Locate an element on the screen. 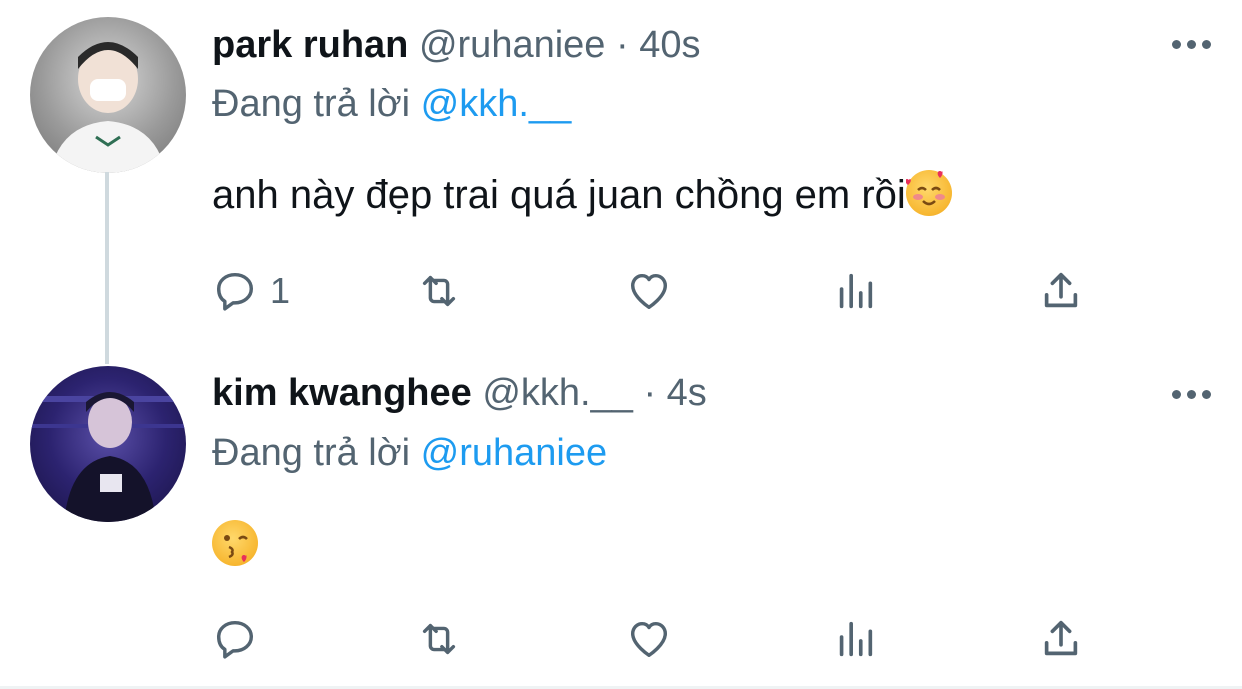  tweet-actions is located at coordinates (662, 639).